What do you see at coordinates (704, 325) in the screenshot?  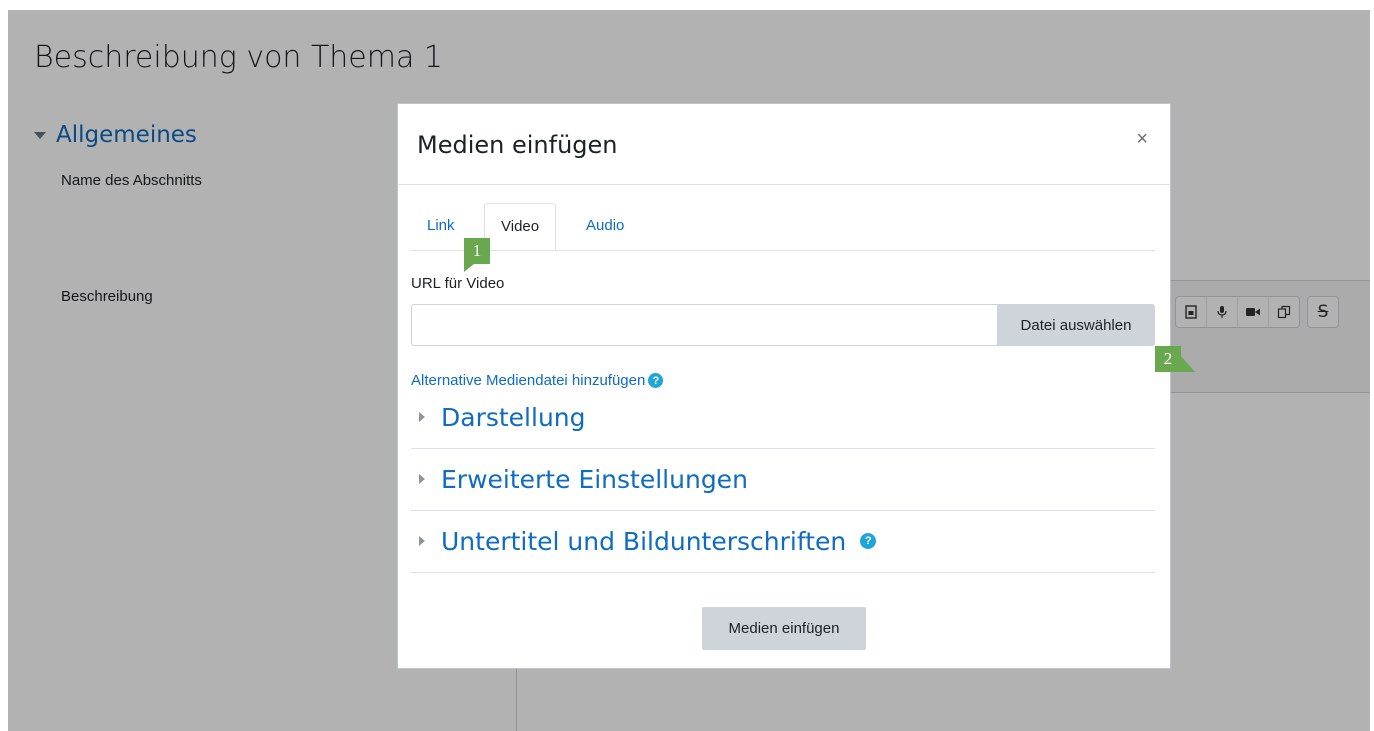 I see `video-url-input` at bounding box center [704, 325].